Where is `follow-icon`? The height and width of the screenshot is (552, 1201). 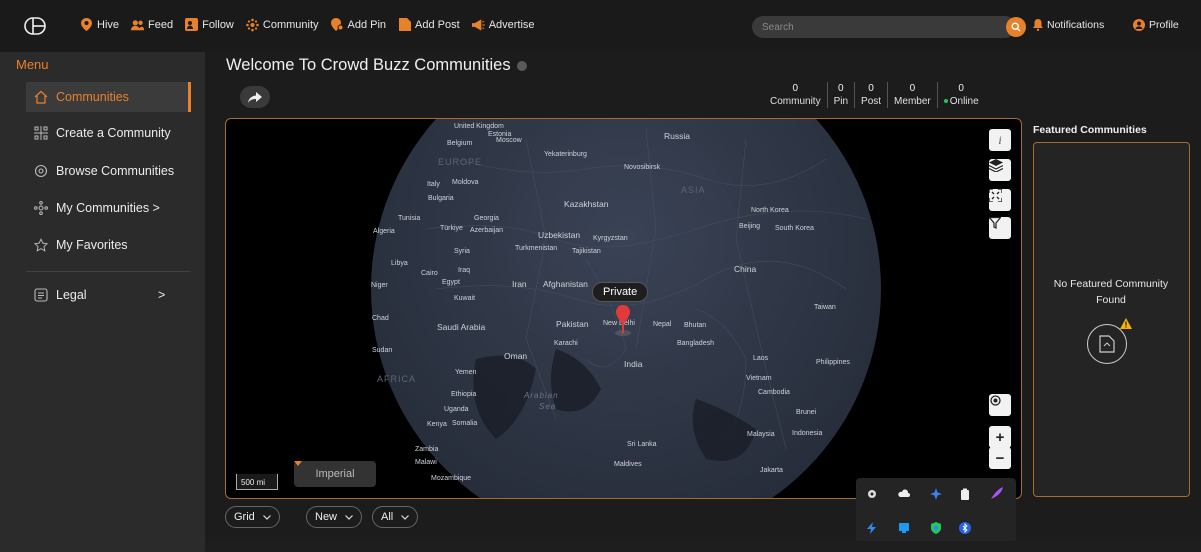 follow-icon is located at coordinates (192, 24).